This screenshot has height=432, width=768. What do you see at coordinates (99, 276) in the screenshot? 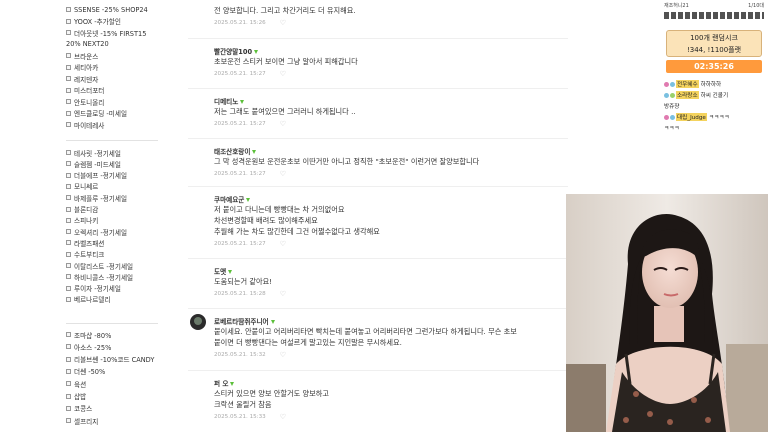
I see `sidebar-shop-link: 하비니콜스 -정기세일` at bounding box center [99, 276].